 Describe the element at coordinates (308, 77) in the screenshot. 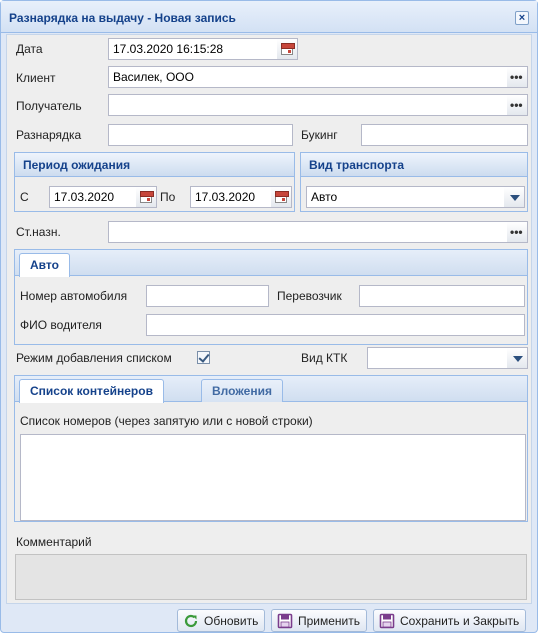

I see `client-field: Василек, ООО` at that location.